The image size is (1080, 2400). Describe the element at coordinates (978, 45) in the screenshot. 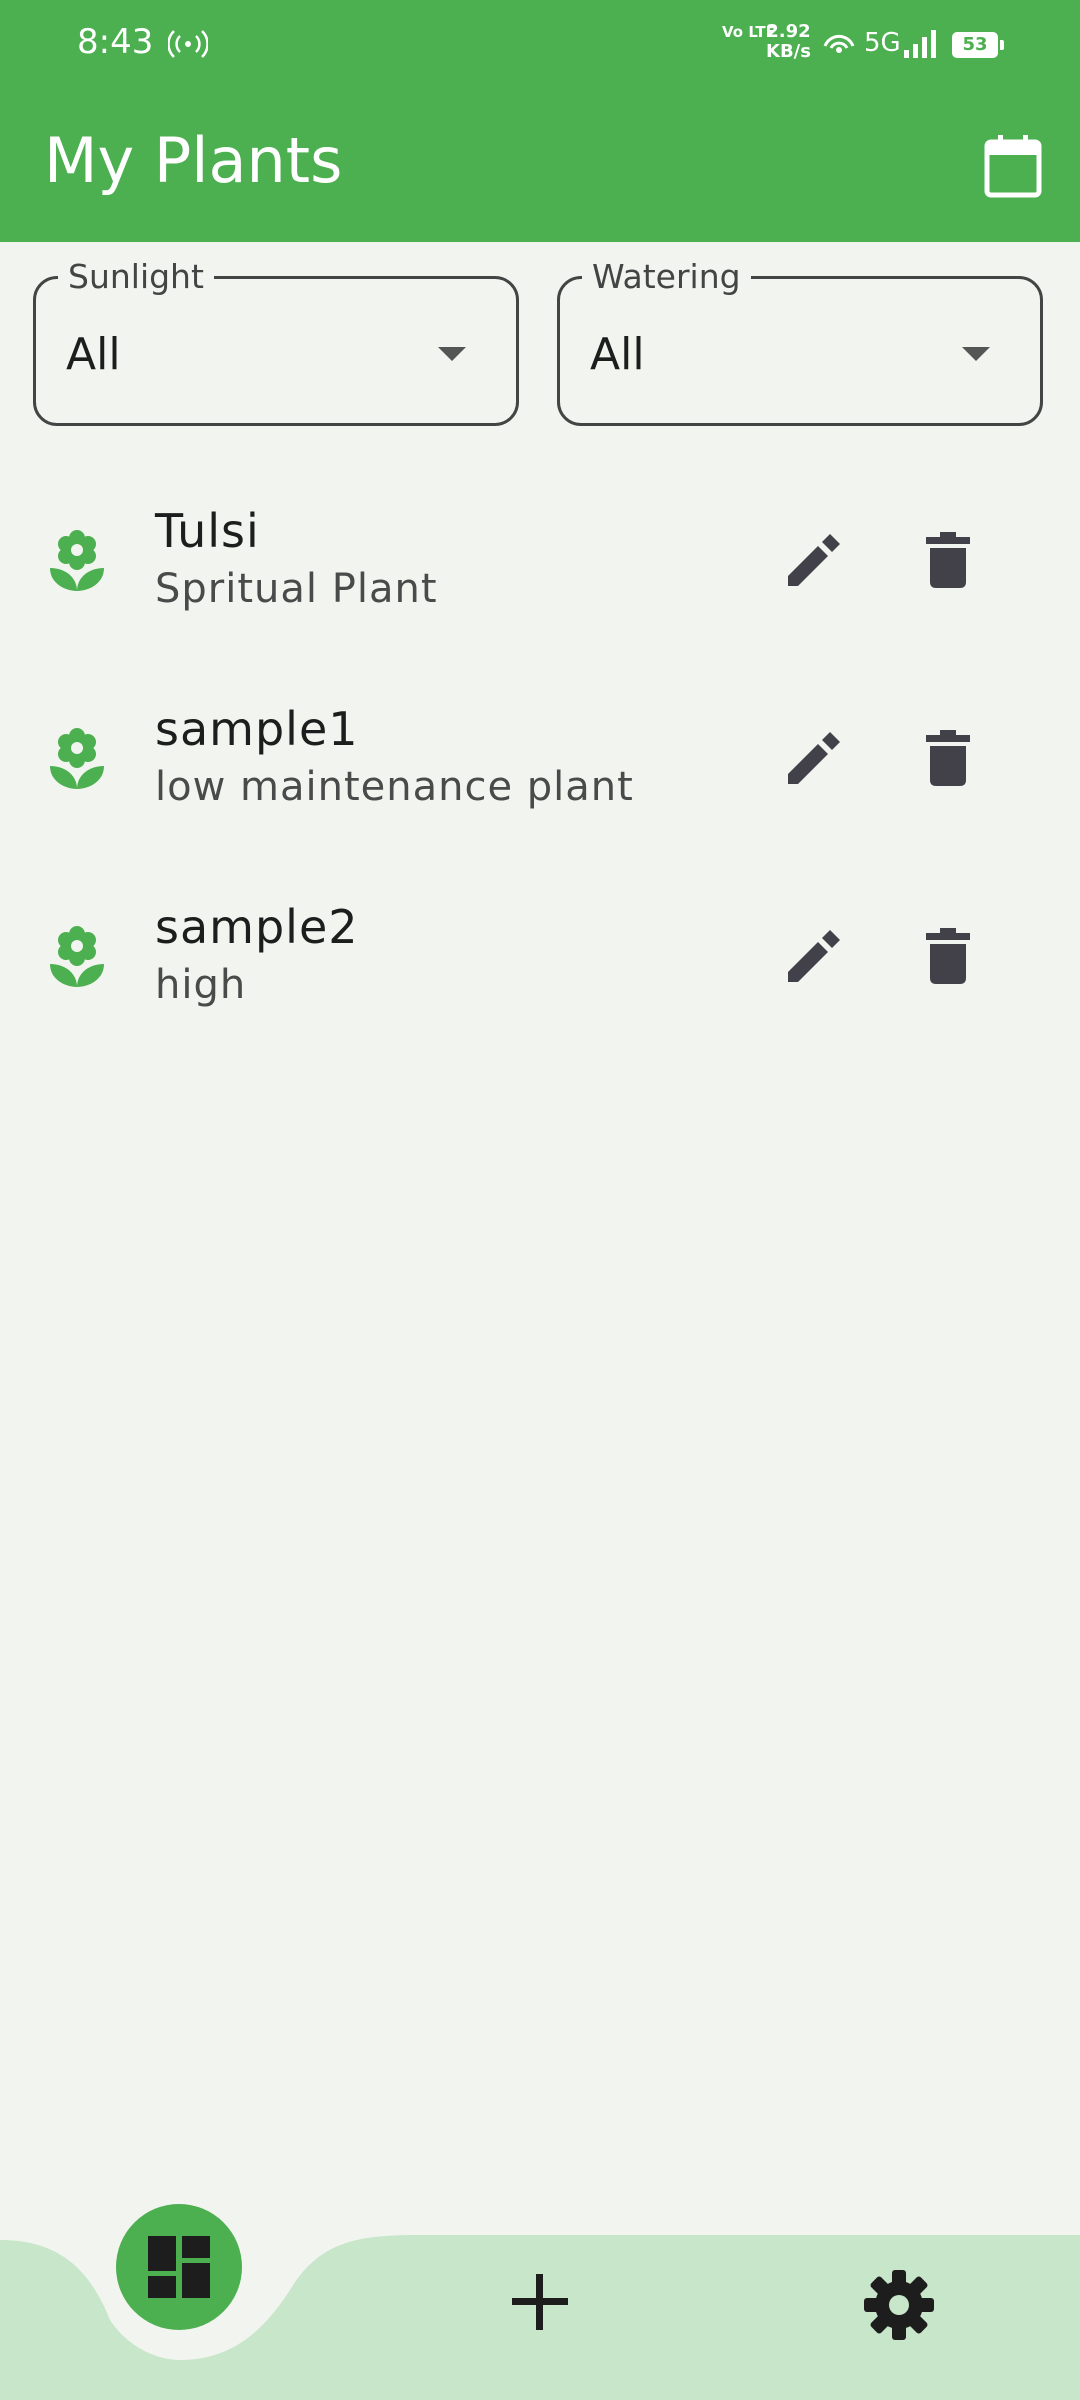

I see `battery-icon: 53` at that location.